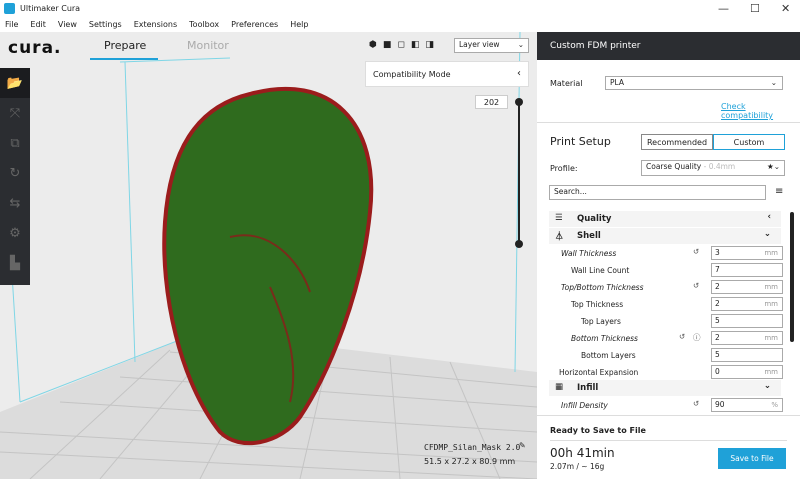 This screenshot has height=479, width=800. What do you see at coordinates (519, 173) in the screenshot?
I see `layer-slider-track` at bounding box center [519, 173].